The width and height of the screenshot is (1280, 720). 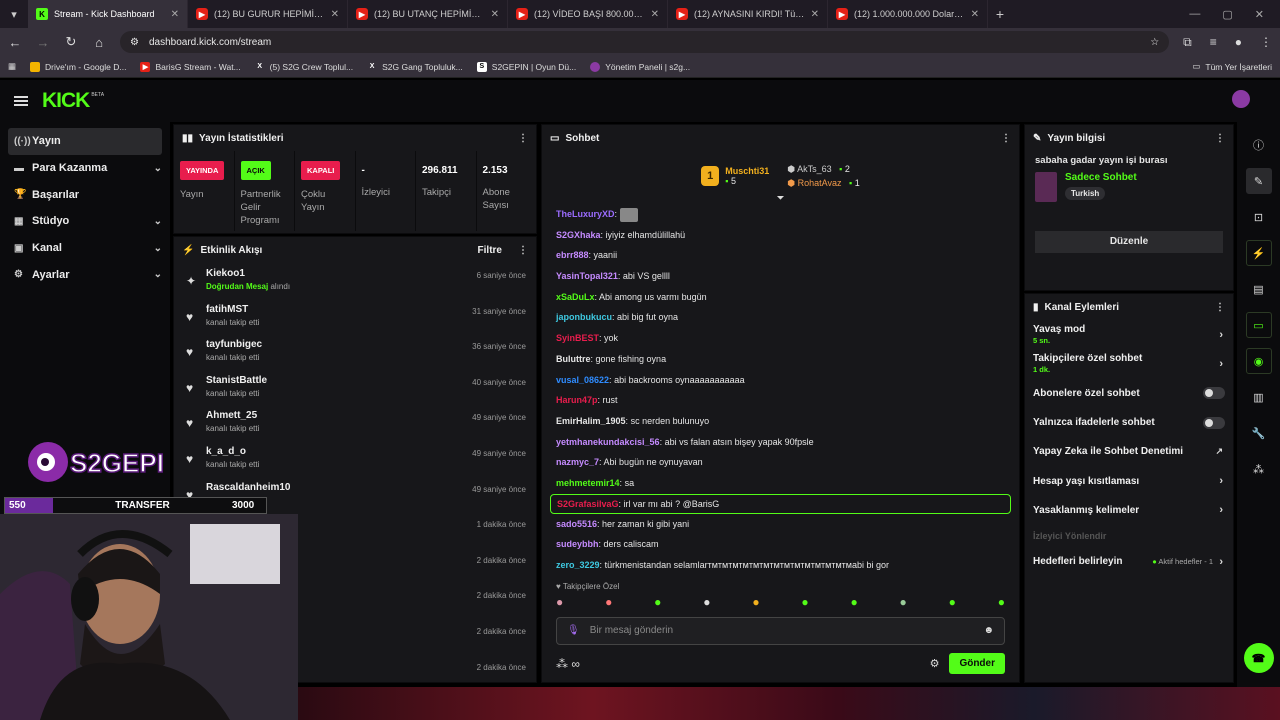 I want to click on minimize-icon: —, so click(x=1194, y=14).